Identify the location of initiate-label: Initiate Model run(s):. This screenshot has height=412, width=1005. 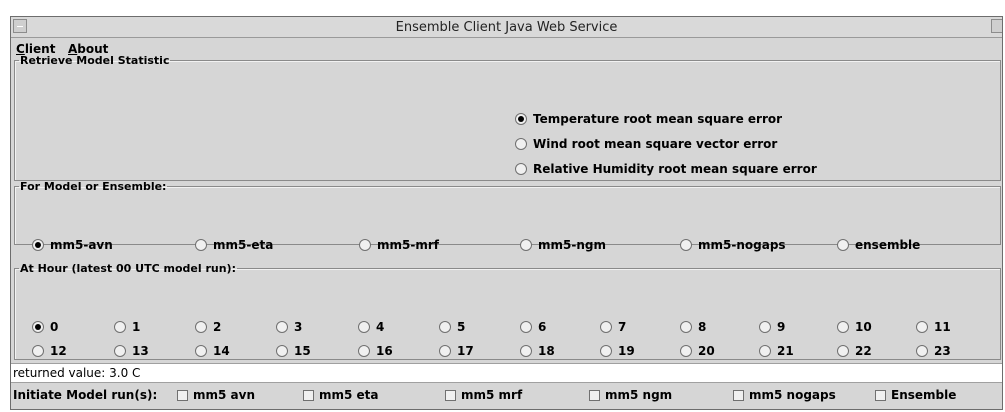
(85, 395).